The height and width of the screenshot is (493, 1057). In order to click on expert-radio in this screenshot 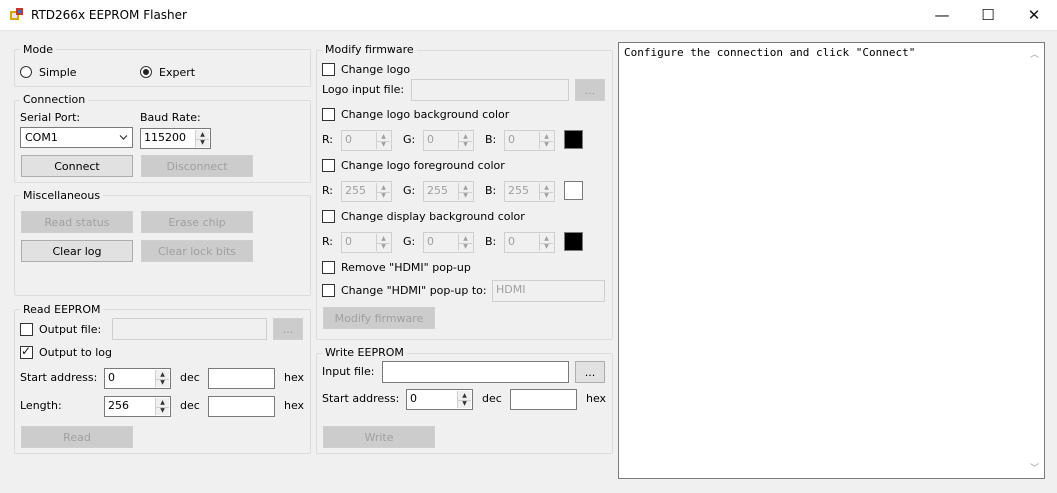, I will do `click(146, 72)`.